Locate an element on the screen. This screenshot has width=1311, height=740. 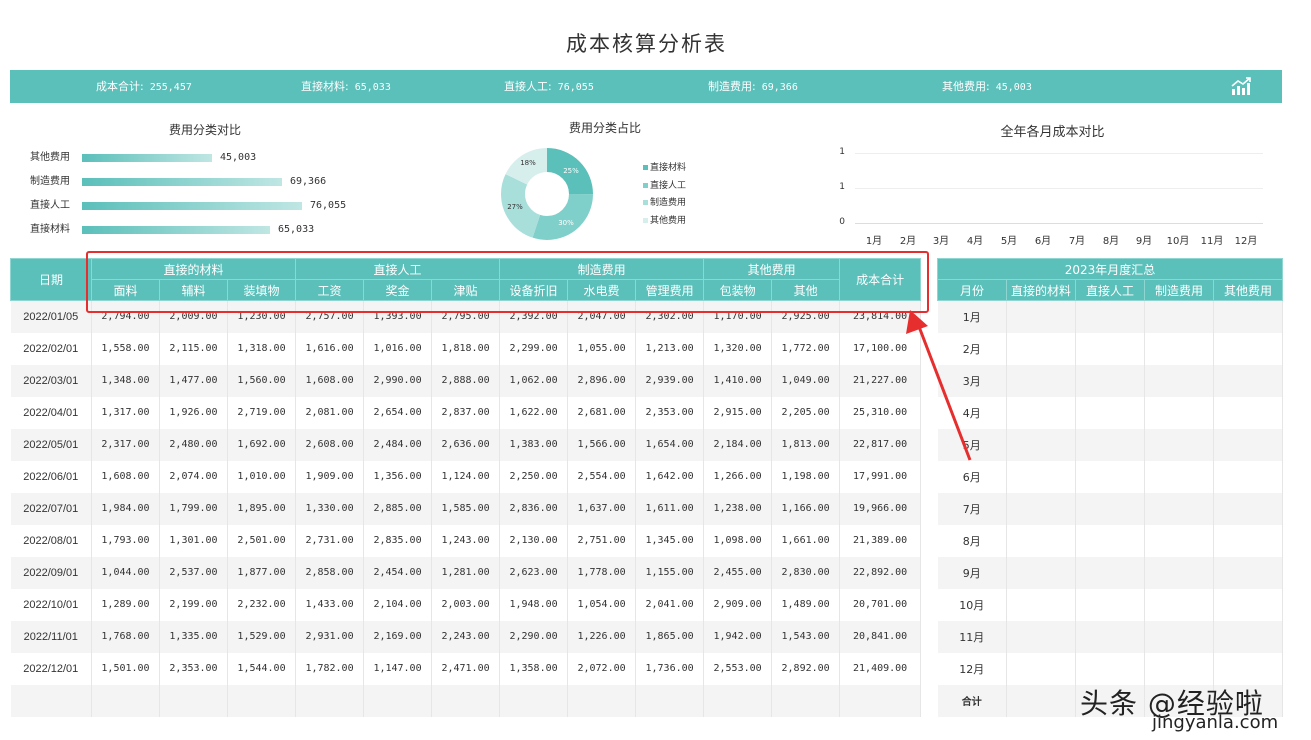
value-cell: 1,198.00 is located at coordinates (806, 476).